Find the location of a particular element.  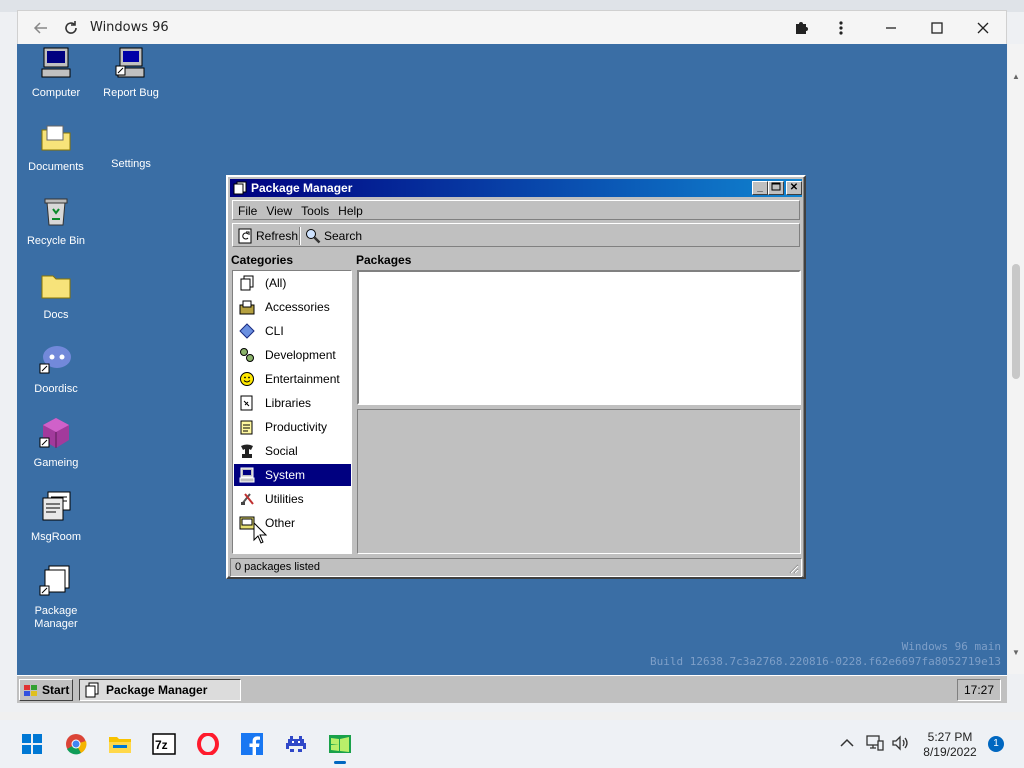

refresh-button: Refresh is located at coordinates (267, 235).